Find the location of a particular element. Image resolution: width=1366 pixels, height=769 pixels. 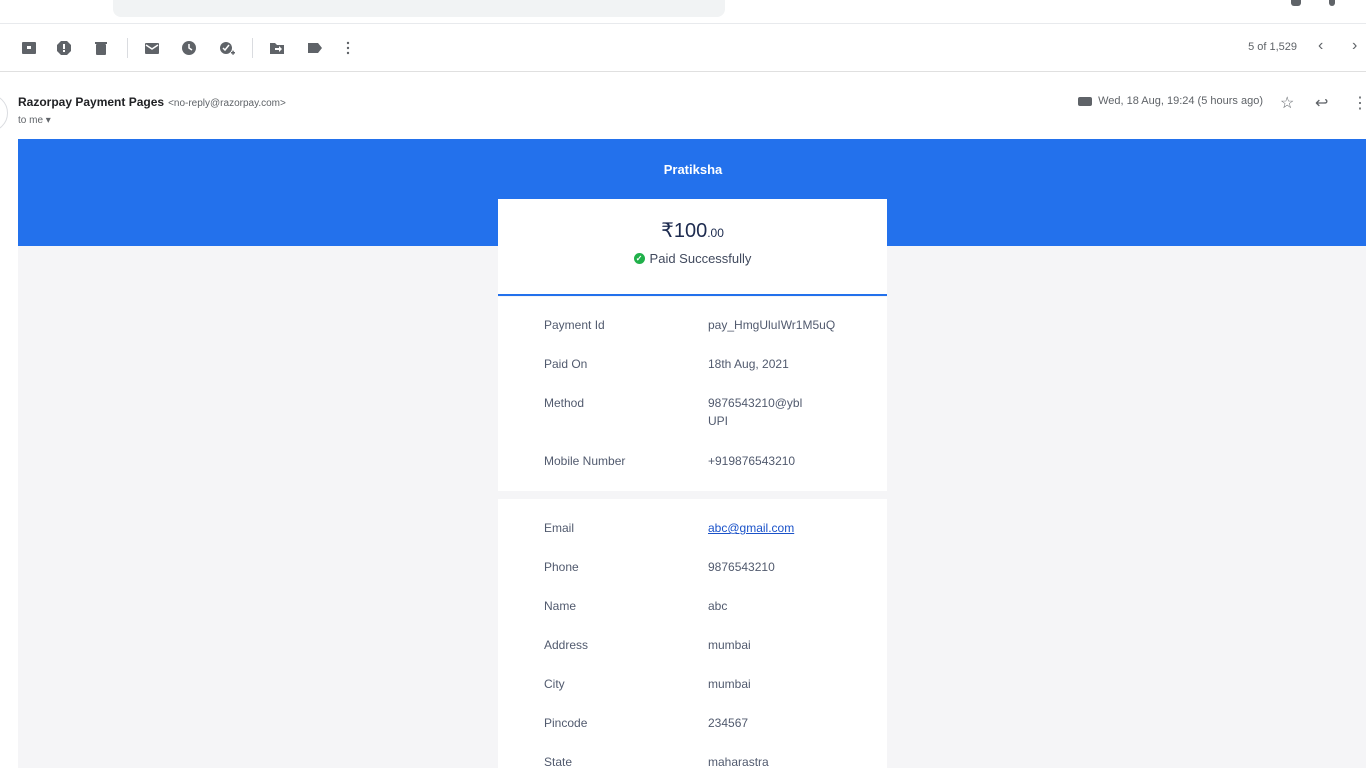

detail-value: pay_HmgUluIWr1M5uQ is located at coordinates (772, 325).